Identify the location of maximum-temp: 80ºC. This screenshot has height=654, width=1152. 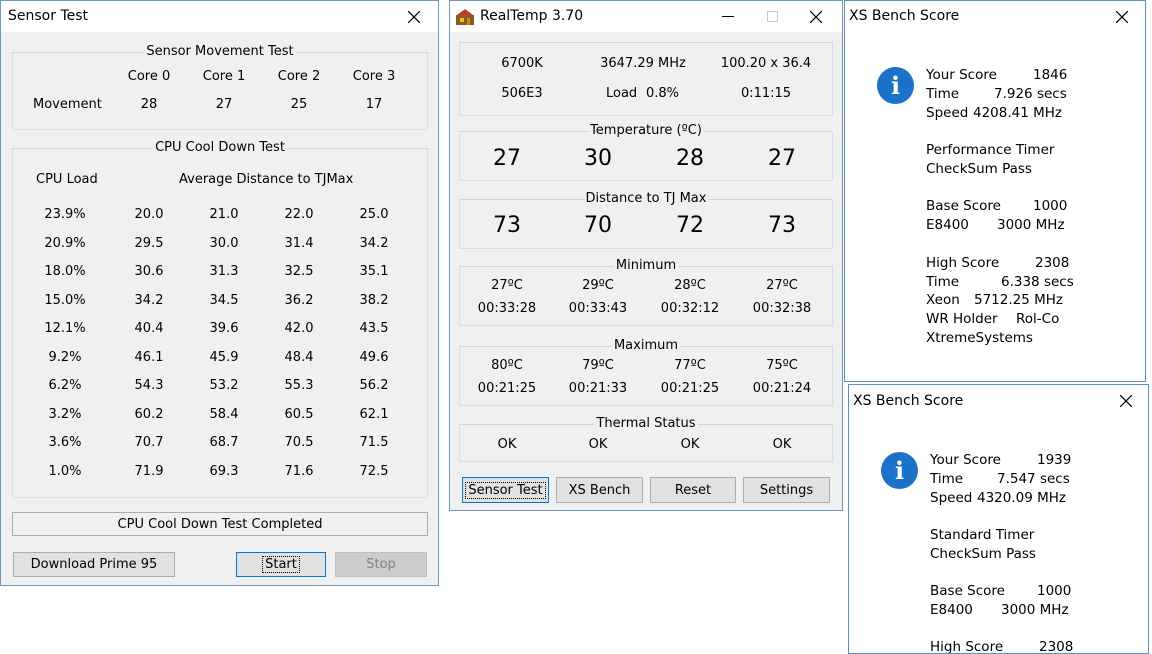
(507, 365).